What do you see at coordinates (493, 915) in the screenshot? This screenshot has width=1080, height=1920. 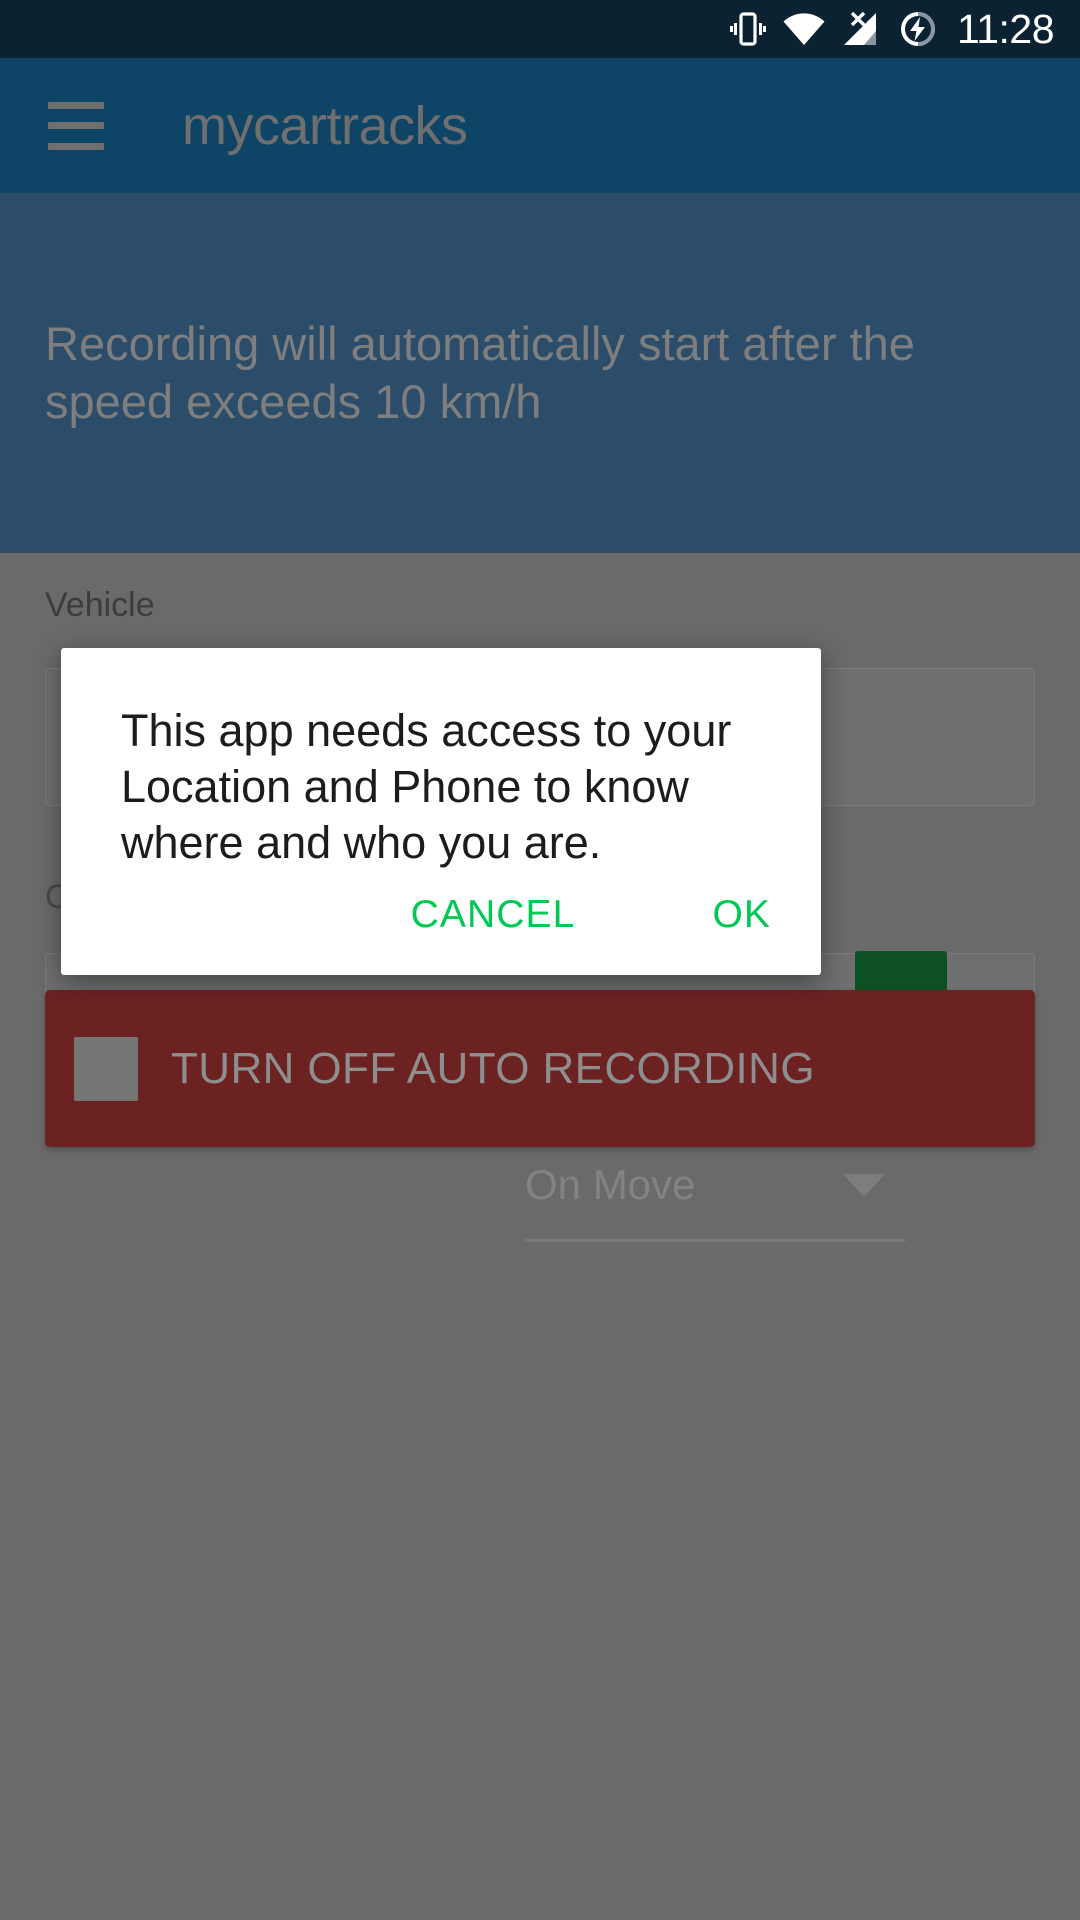 I see `cancel-button: CANCEL` at bounding box center [493, 915].